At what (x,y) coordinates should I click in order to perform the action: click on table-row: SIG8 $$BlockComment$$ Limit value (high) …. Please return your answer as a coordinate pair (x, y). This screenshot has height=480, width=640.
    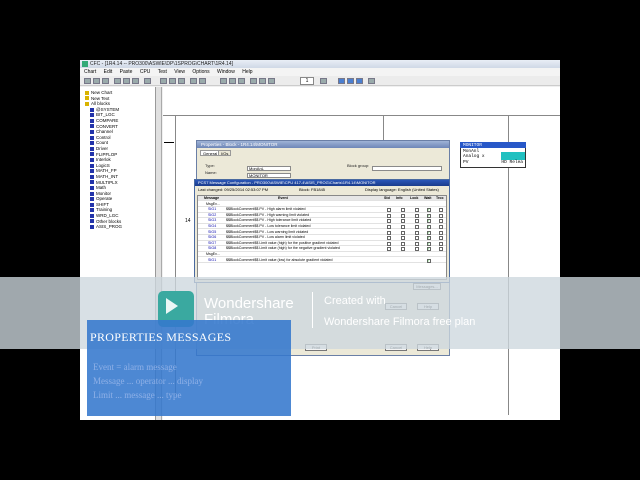
    Looking at the image, I should click on (322, 249).